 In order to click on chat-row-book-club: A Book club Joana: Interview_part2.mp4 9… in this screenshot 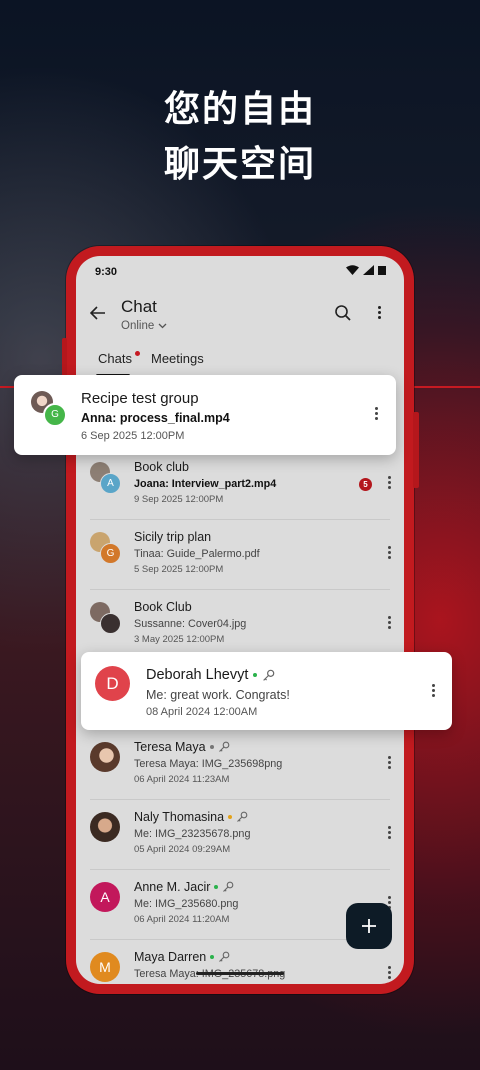, I will do `click(240, 485)`.